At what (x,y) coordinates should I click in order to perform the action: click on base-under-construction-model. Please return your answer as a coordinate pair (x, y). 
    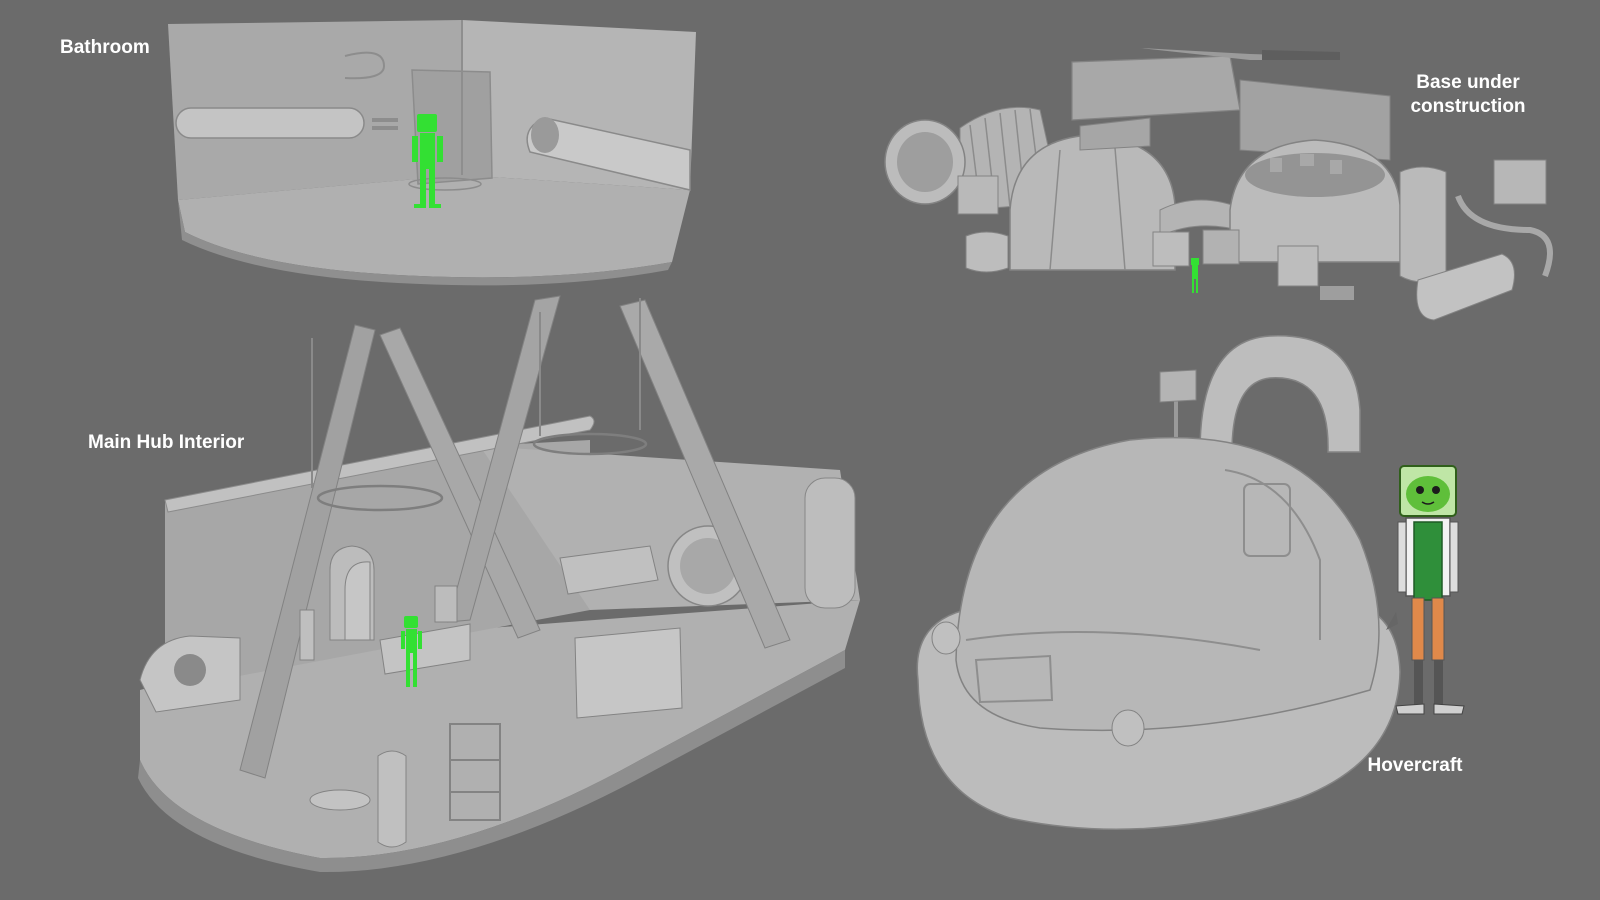
    Looking at the image, I should click on (1218, 184).